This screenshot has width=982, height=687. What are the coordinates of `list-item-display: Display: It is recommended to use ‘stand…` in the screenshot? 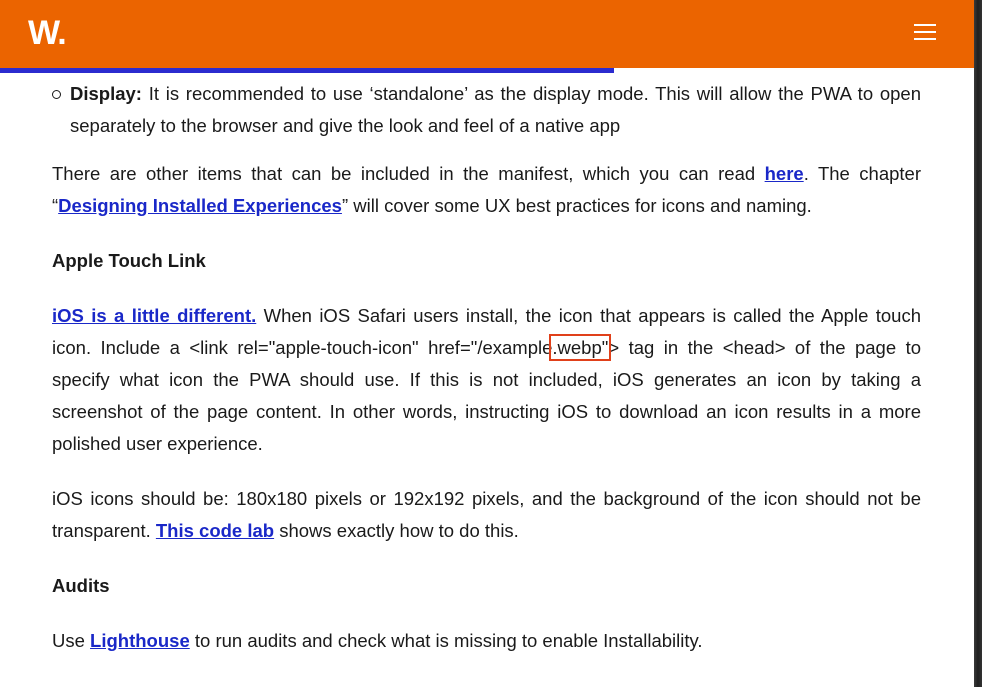 It's located at (486, 110).